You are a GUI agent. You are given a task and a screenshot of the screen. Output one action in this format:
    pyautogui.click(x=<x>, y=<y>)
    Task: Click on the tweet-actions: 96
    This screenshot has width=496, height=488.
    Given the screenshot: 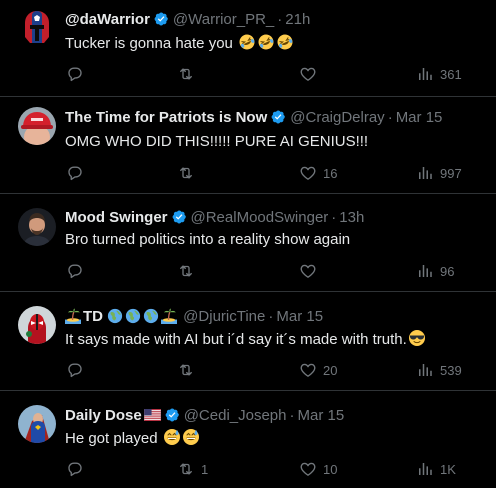 What is the action you would take?
    pyautogui.click(x=248, y=271)
    